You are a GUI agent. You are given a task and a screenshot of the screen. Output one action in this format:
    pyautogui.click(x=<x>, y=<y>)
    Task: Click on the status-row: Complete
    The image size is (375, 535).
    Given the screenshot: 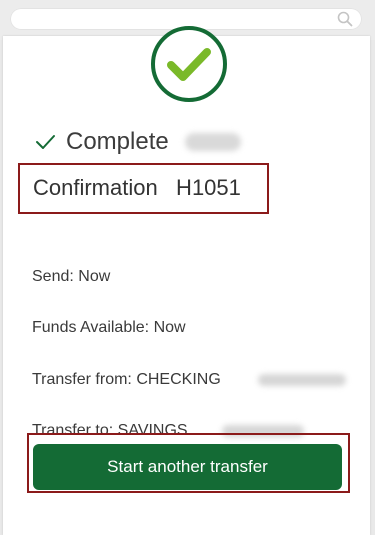 What is the action you would take?
    pyautogui.click(x=137, y=142)
    